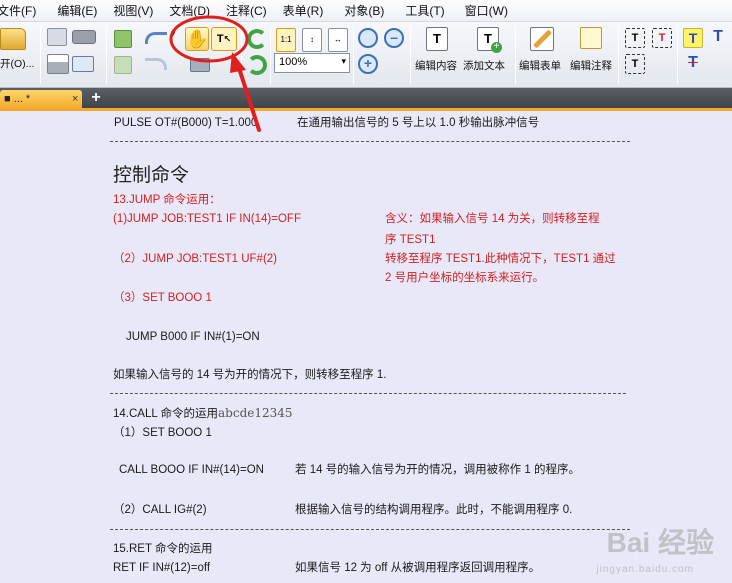 This screenshot has height=583, width=732. I want to click on callout-icon: T, so click(662, 38).